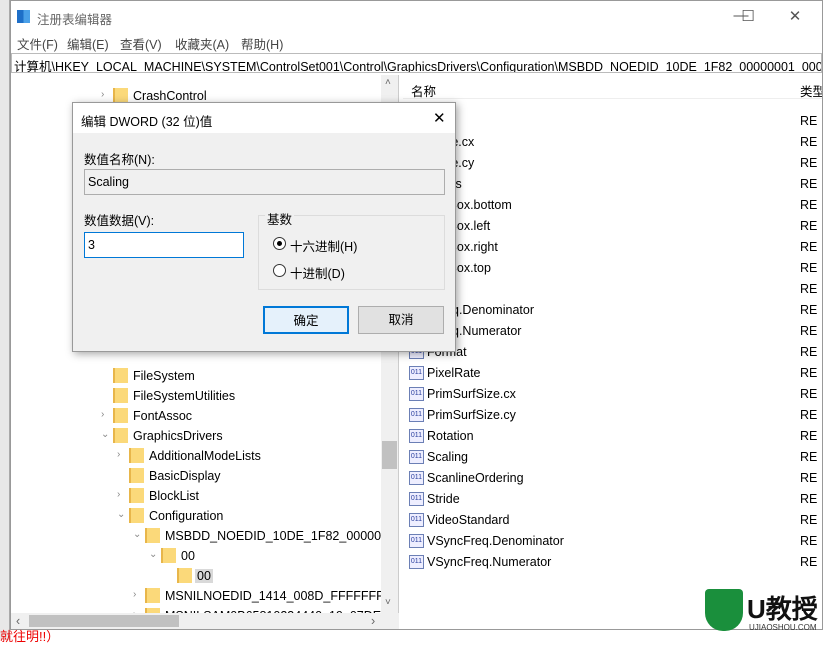  Describe the element at coordinates (612, 184) in the screenshot. I see `value-row: 011rBasisRE` at that location.